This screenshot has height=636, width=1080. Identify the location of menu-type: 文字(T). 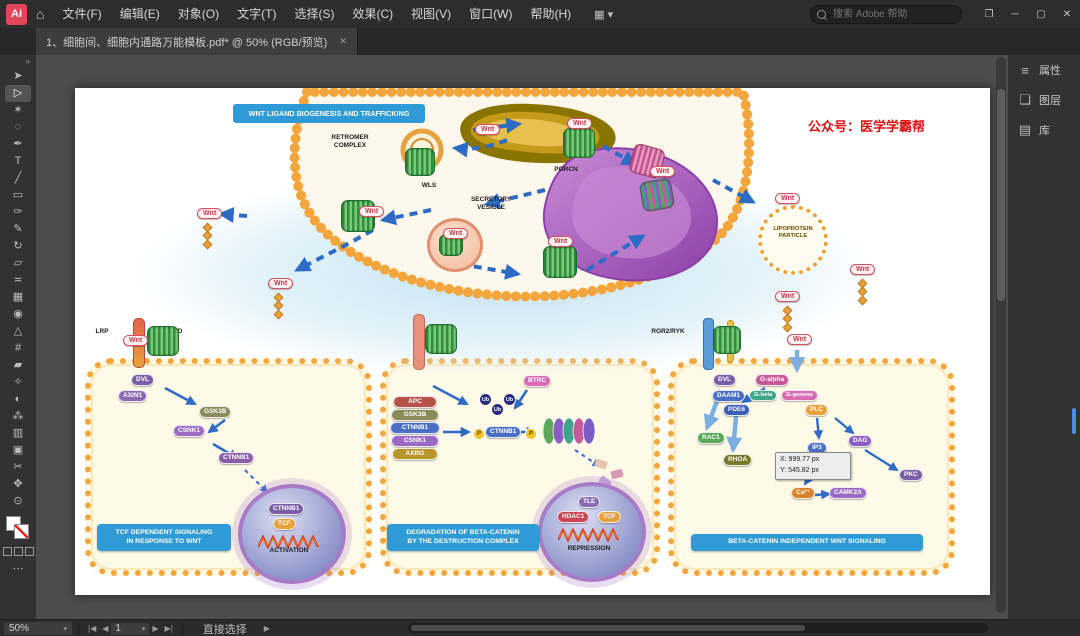
(256, 14).